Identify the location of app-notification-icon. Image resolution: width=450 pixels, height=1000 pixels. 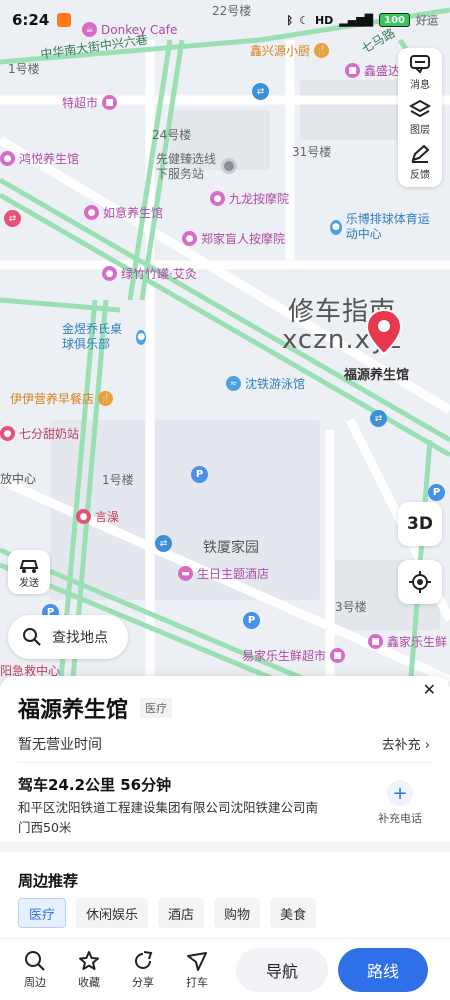
(64, 20).